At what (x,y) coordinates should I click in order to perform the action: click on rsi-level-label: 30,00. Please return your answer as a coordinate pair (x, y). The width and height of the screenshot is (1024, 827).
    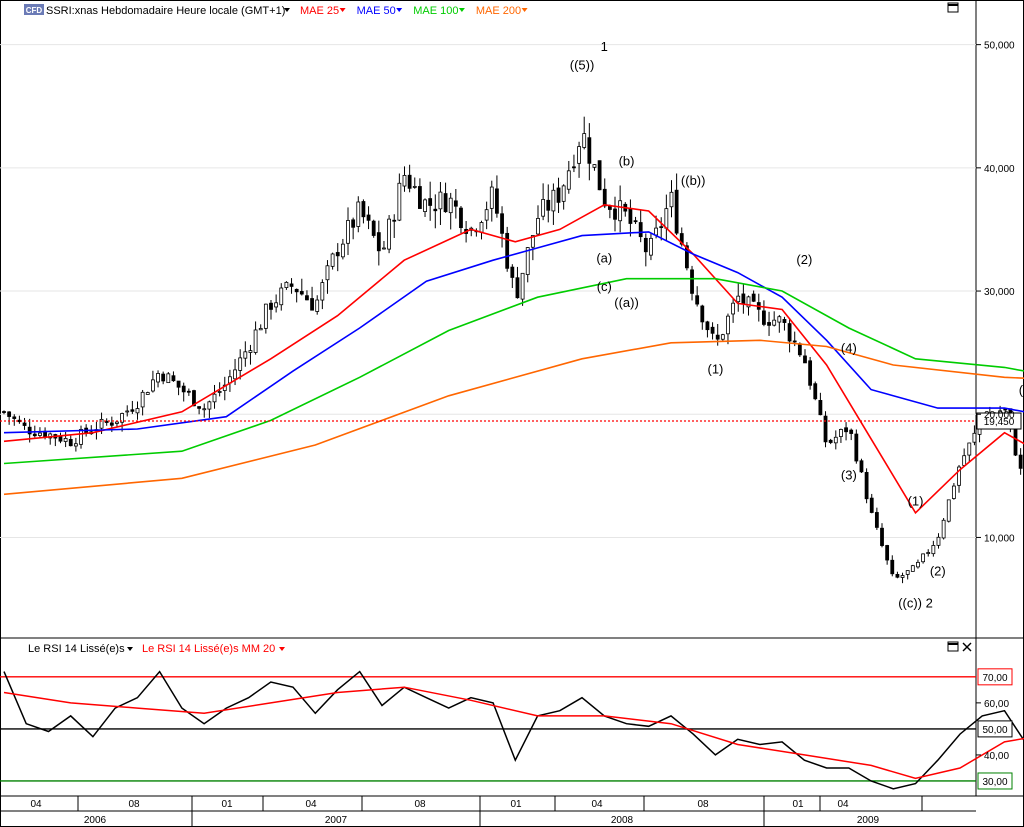
    Looking at the image, I should click on (994, 782).